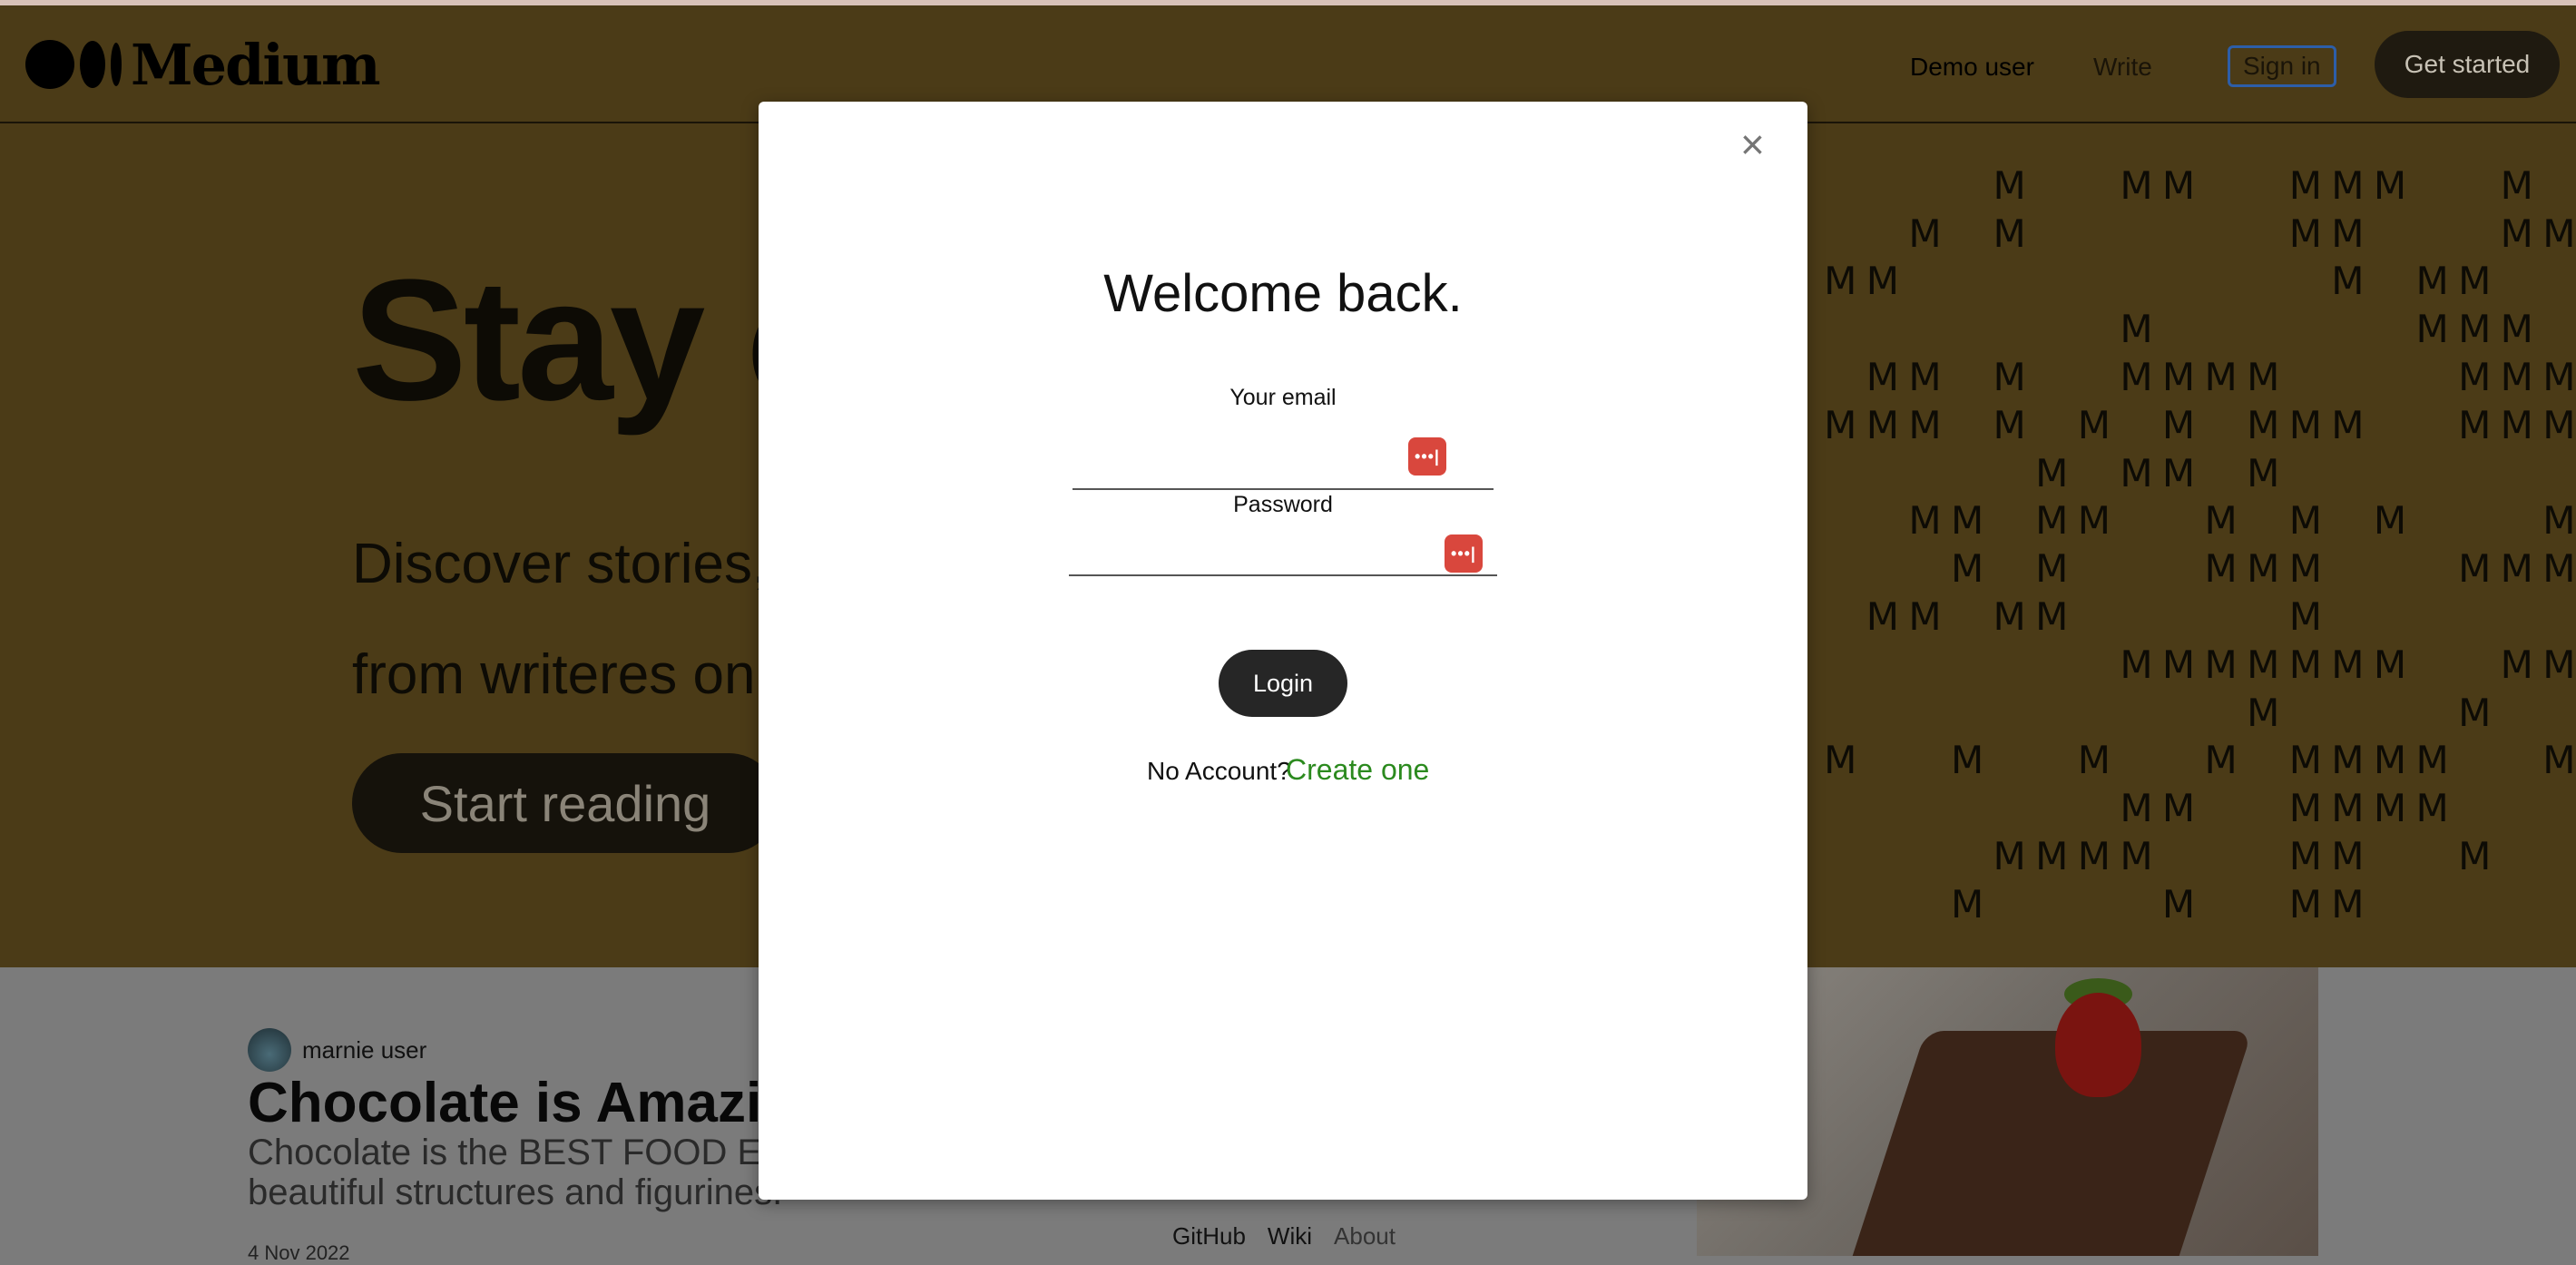 The image size is (2576, 1265). Describe the element at coordinates (337, 1050) in the screenshot. I see `post-author: marnie user` at that location.